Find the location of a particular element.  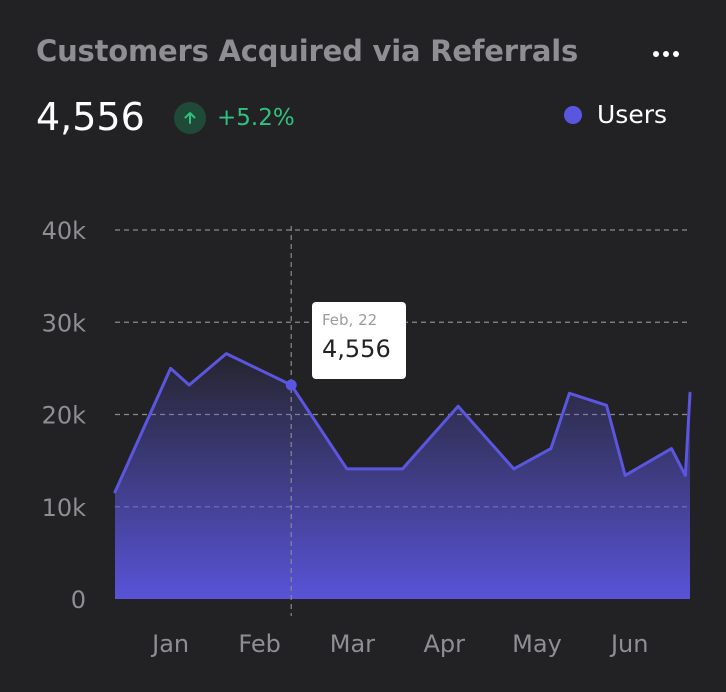

y-tick-label: 40k is located at coordinates (64, 231).